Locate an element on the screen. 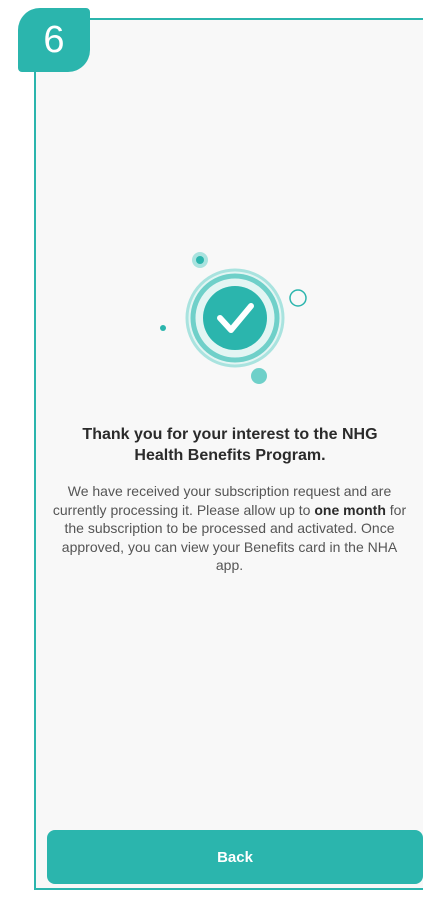  step-number-badge: 6 is located at coordinates (54, 40).